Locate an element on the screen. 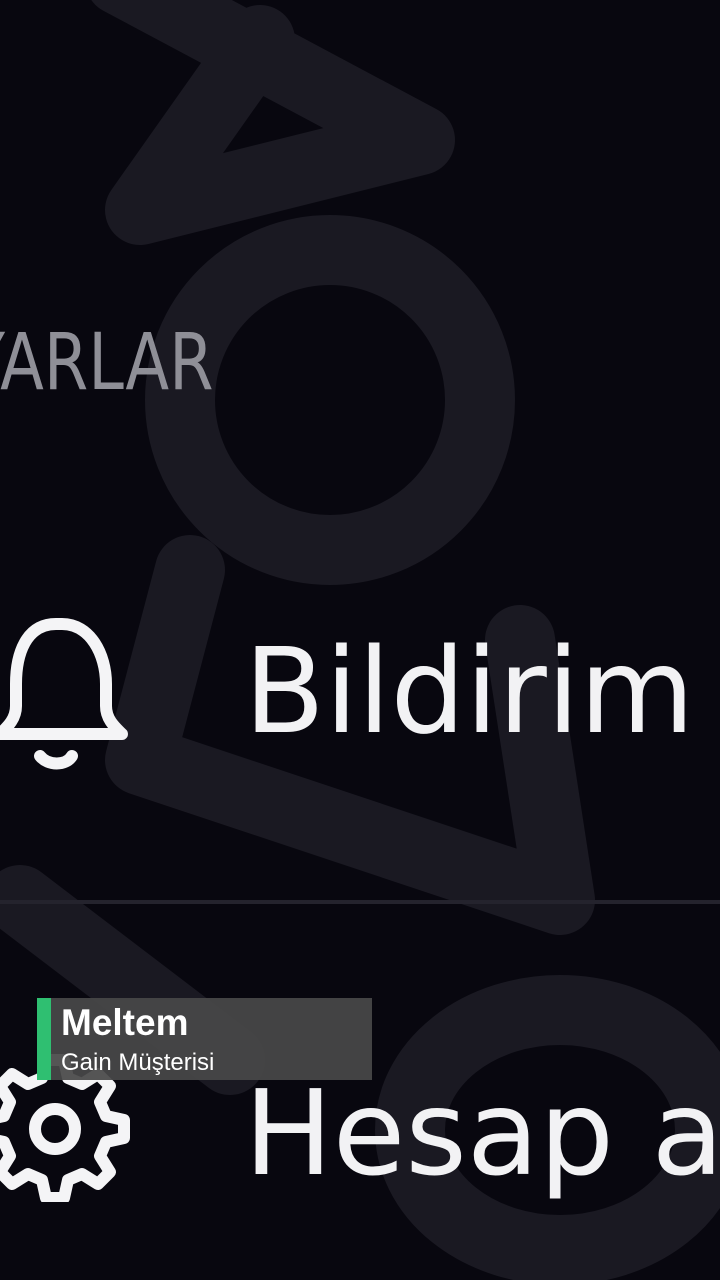  speaker-role: Gain Müşterisi is located at coordinates (138, 1062).